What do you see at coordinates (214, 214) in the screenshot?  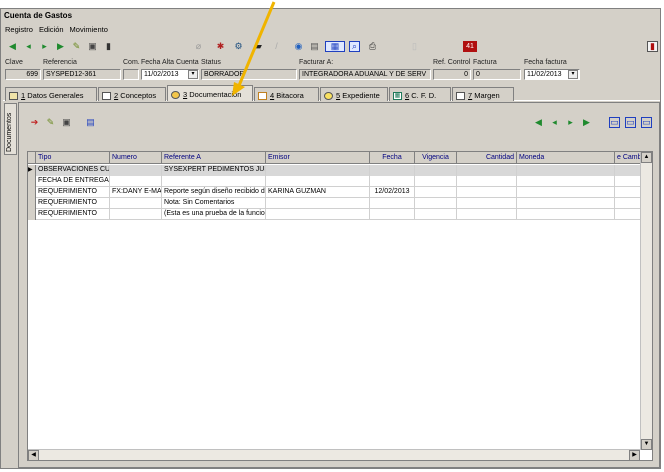 I see `table-cell: (Esta es una prueba de la funcion` at bounding box center [214, 214].